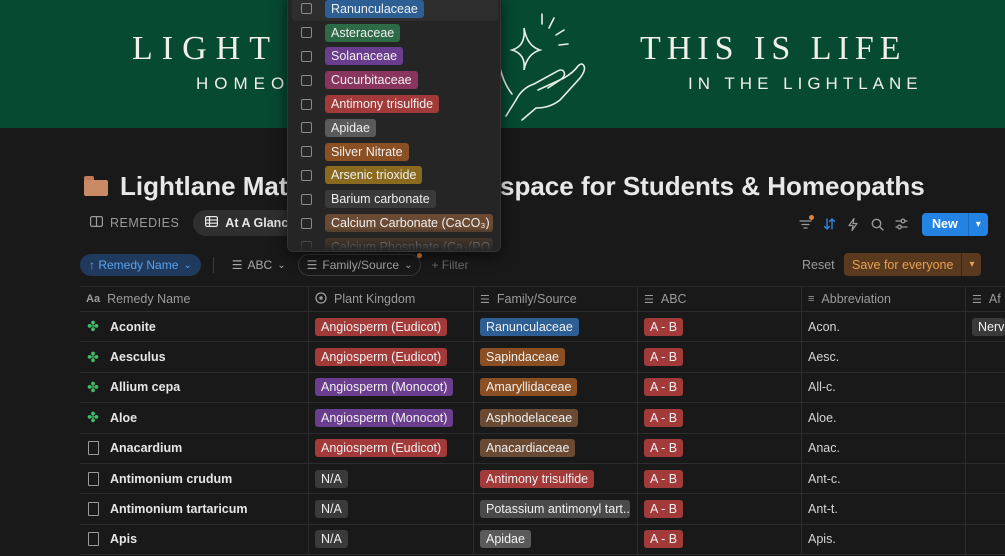  What do you see at coordinates (884, 539) in the screenshot?
I see `cell-abbreviation: Apis.` at bounding box center [884, 539].